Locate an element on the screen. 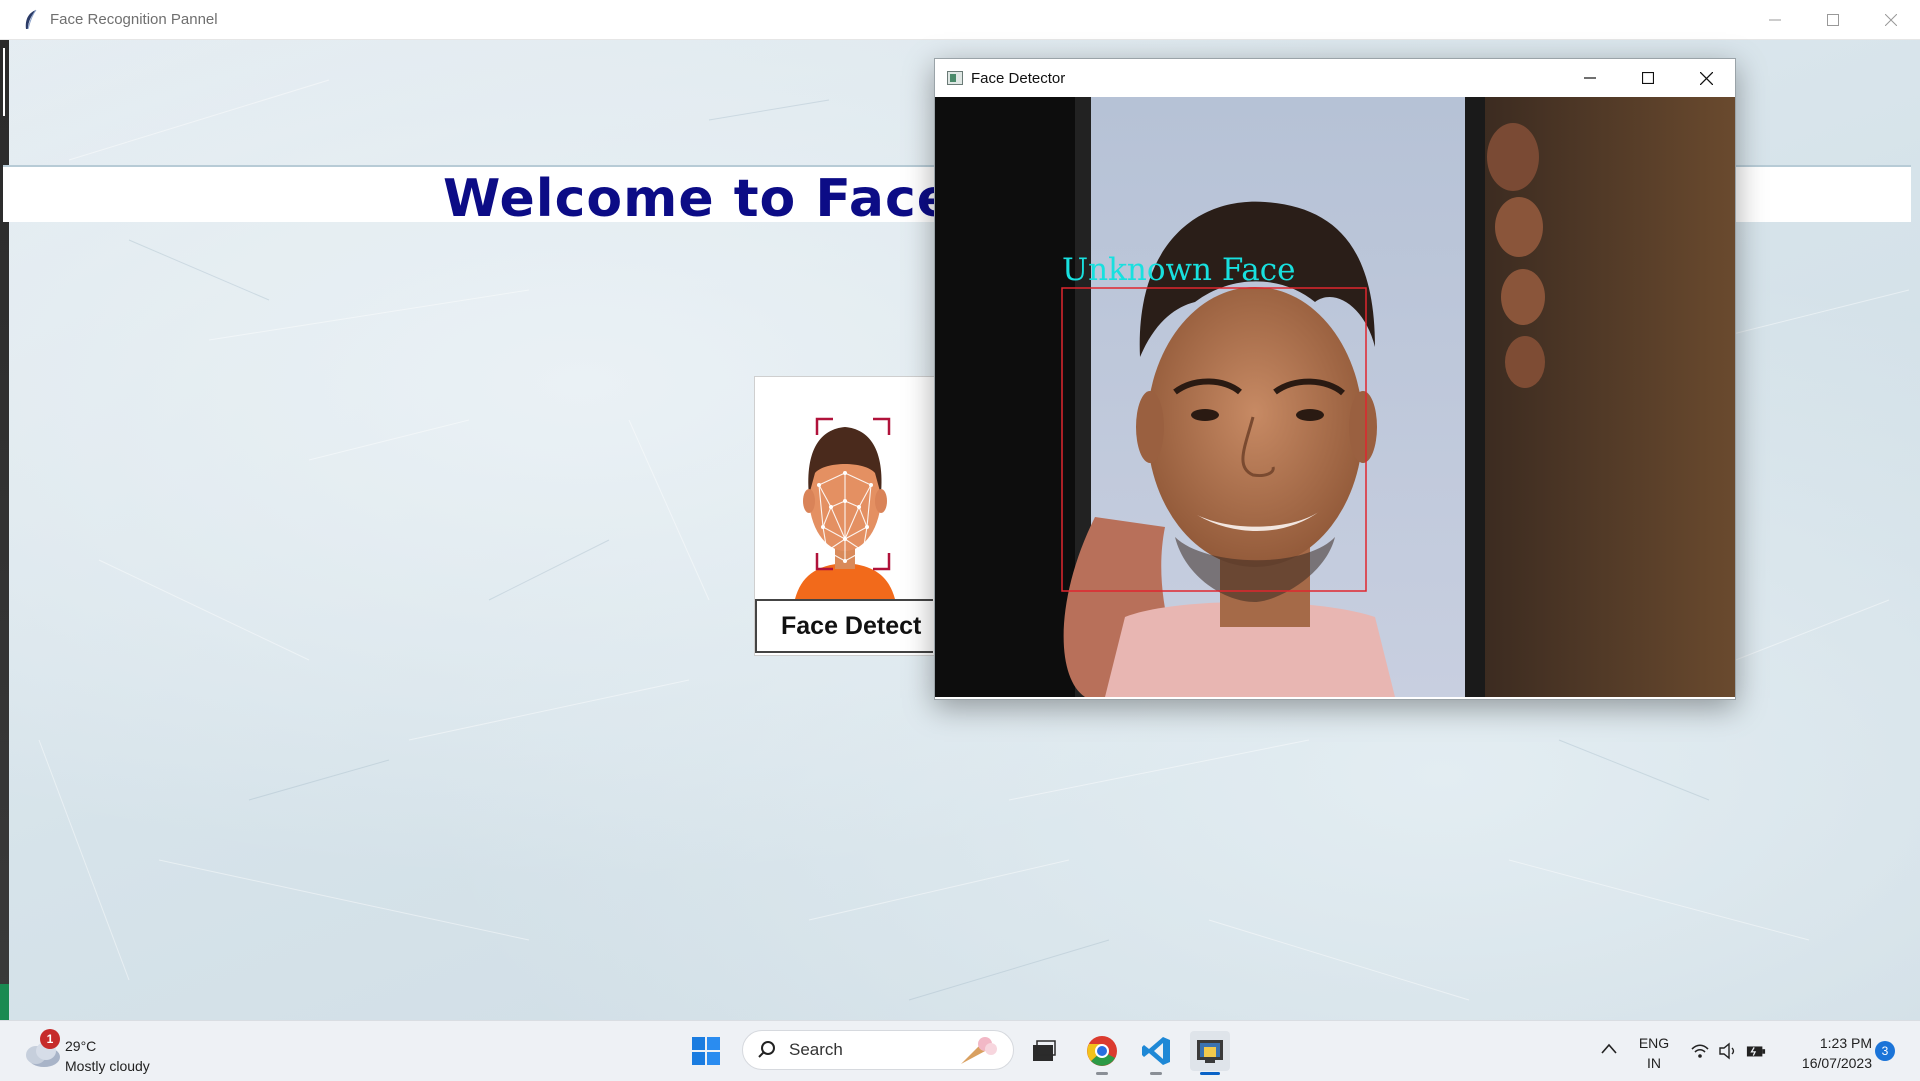 Image resolution: width=1920 pixels, height=1081 pixels. notification-count-badge: 3 is located at coordinates (1885, 1051).